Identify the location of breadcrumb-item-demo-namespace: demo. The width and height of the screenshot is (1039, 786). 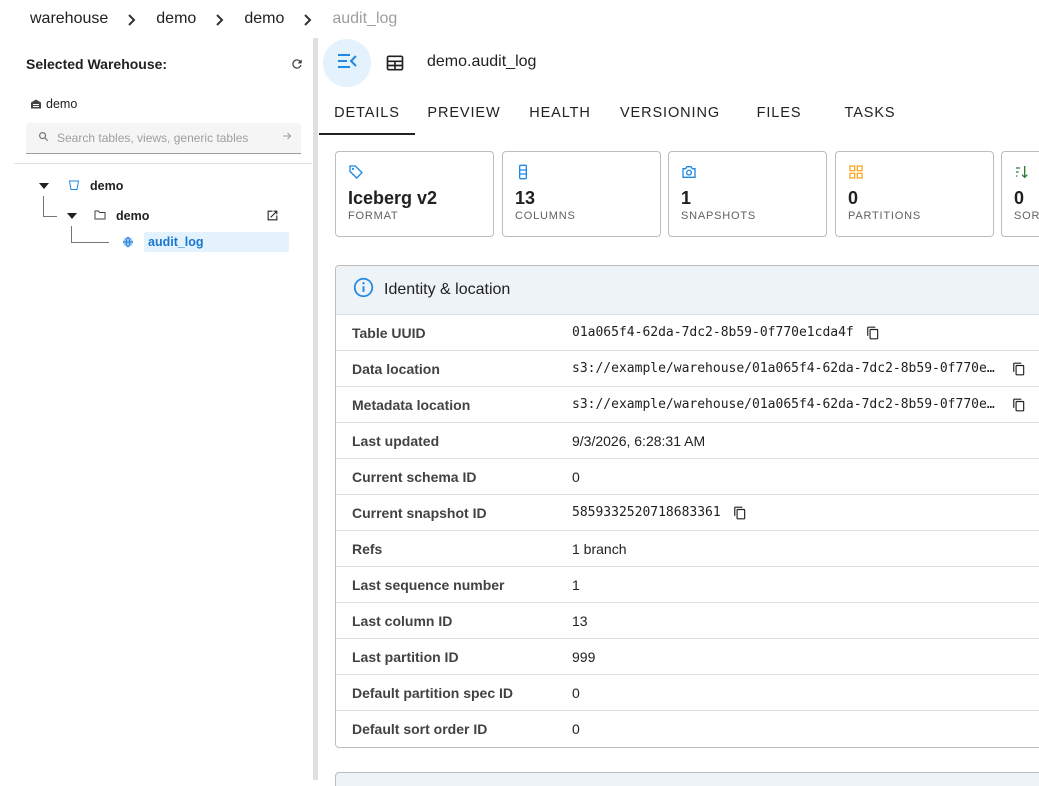
(264, 19).